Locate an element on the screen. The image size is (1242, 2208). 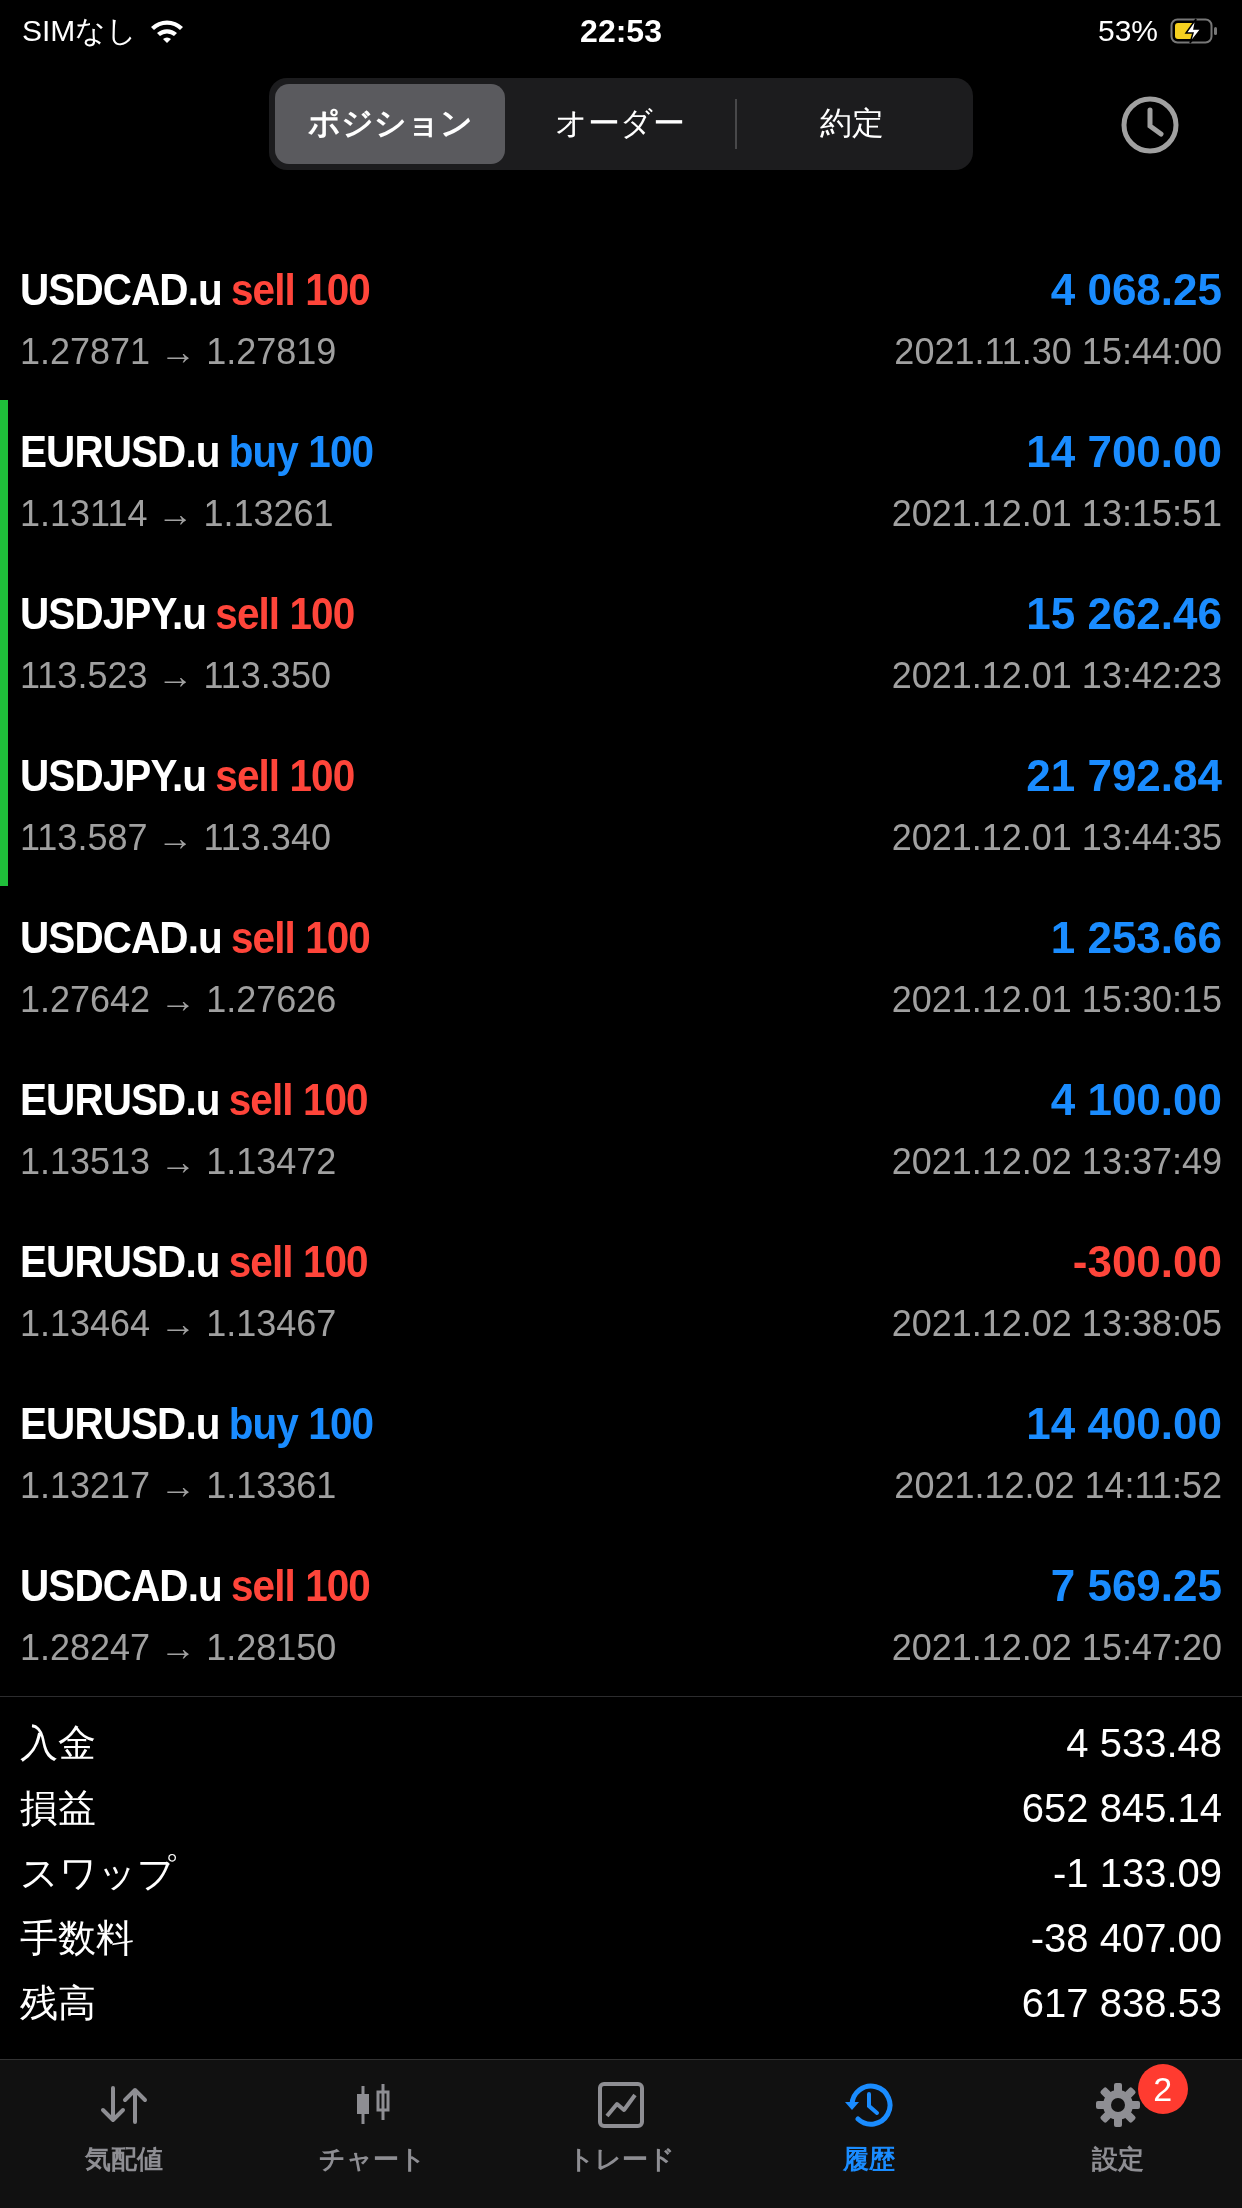
carrier-name: SIMなし is located at coordinates (80, 30).